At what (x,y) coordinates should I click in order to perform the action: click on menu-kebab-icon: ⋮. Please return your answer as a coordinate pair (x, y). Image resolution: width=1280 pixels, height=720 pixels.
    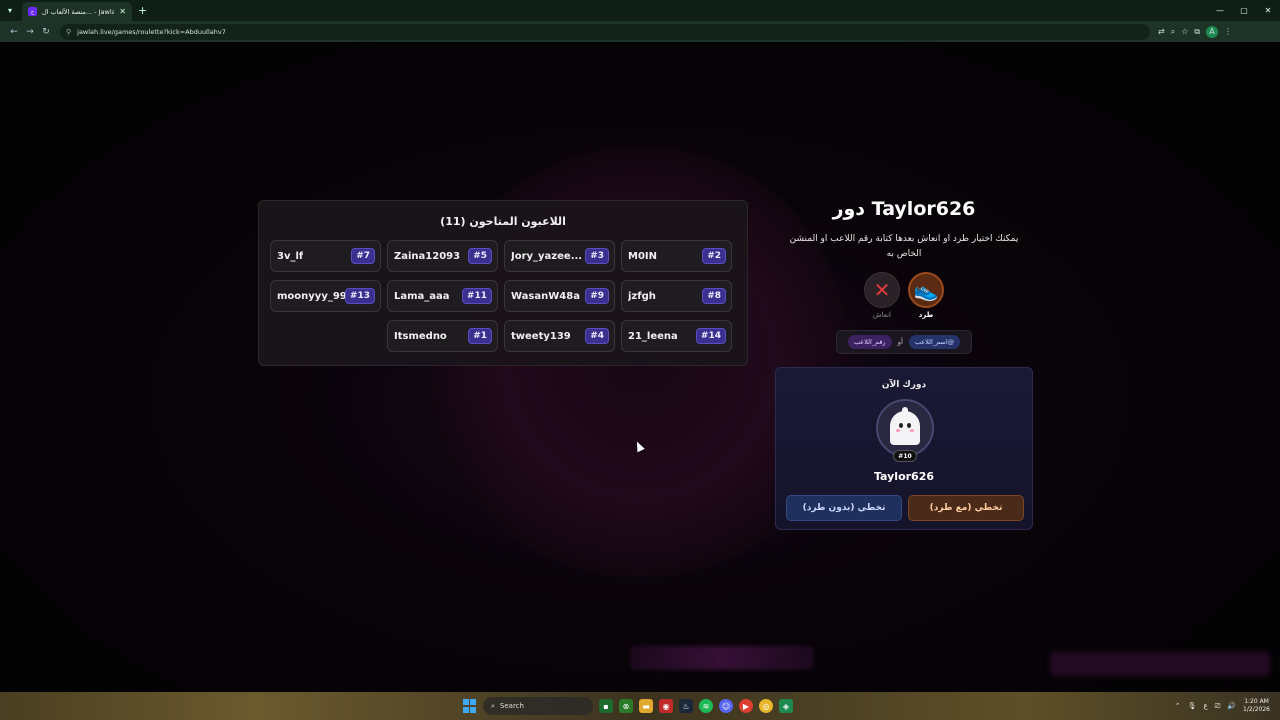
    Looking at the image, I should click on (1228, 31).